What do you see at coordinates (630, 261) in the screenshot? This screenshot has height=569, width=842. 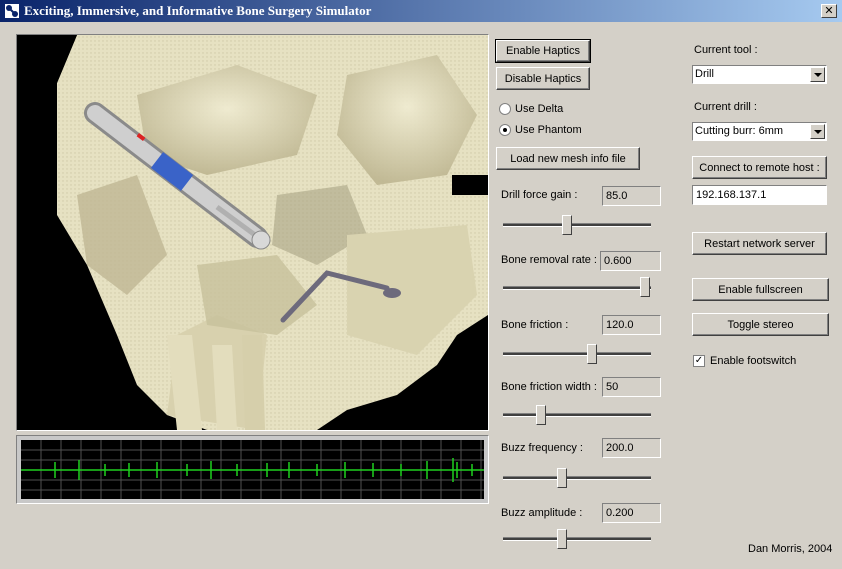 I see `bone-removal-rate-value: 0.600` at bounding box center [630, 261].